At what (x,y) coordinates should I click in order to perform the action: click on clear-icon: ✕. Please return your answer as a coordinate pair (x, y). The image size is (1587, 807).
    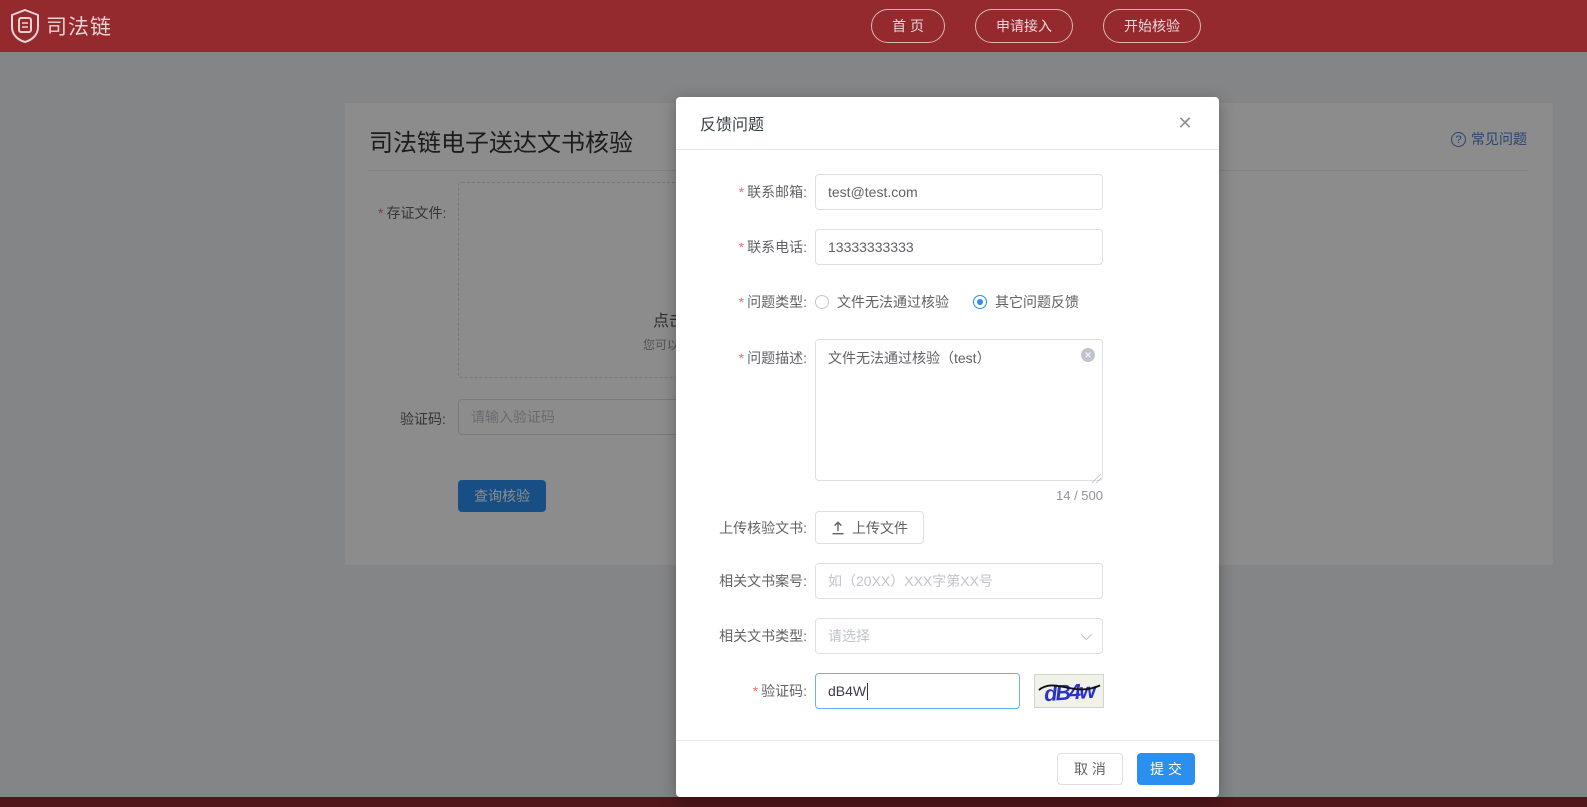
    Looking at the image, I should click on (1088, 355).